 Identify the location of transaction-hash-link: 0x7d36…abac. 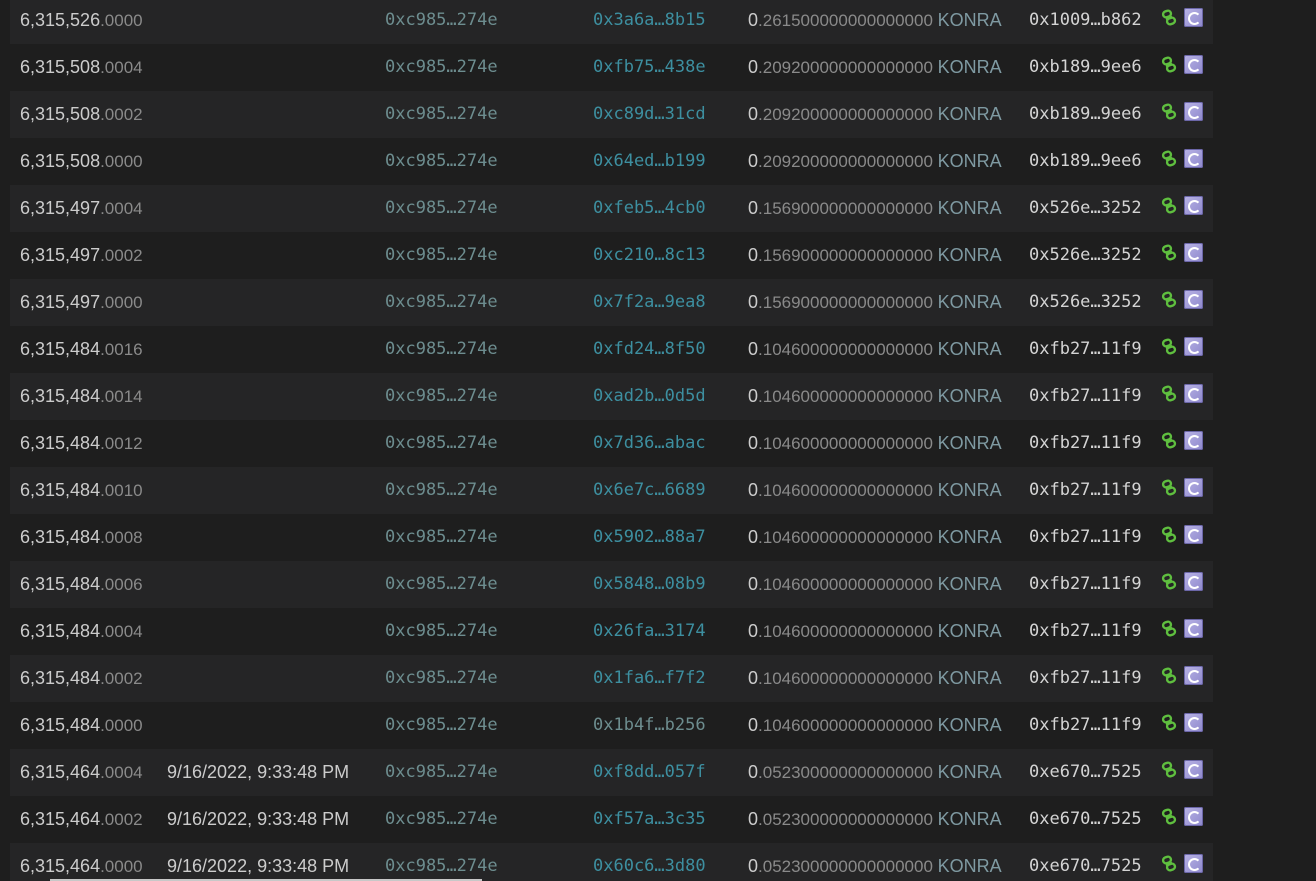
(649, 443).